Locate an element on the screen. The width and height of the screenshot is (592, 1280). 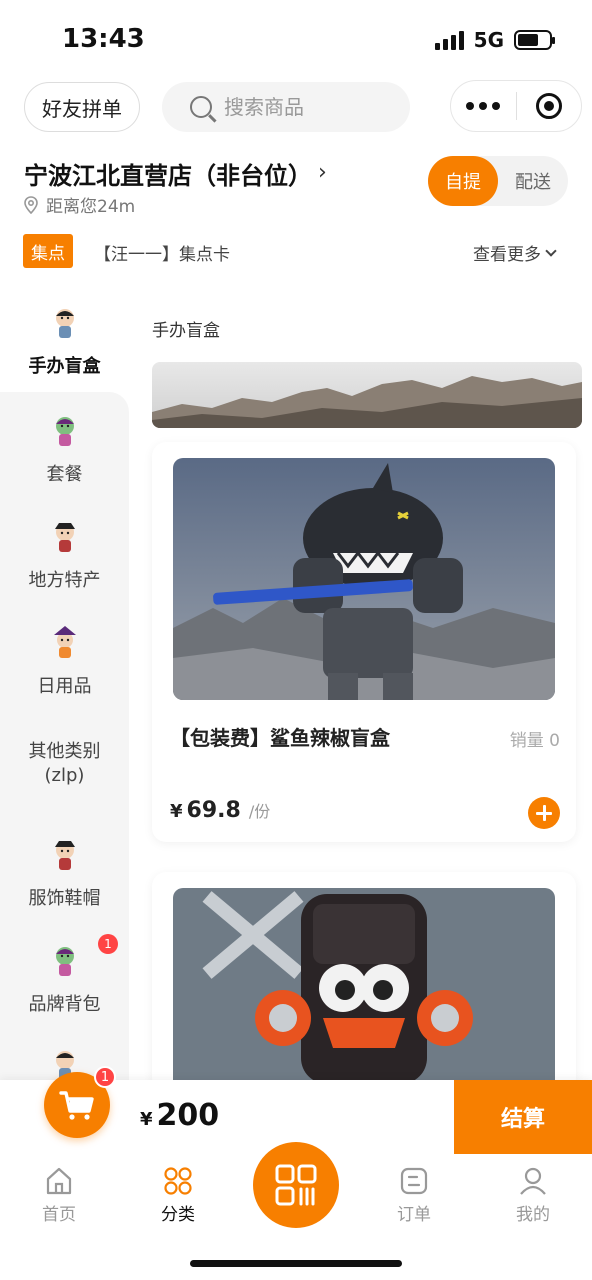
category-grid-icon is located at coordinates (178, 1181).